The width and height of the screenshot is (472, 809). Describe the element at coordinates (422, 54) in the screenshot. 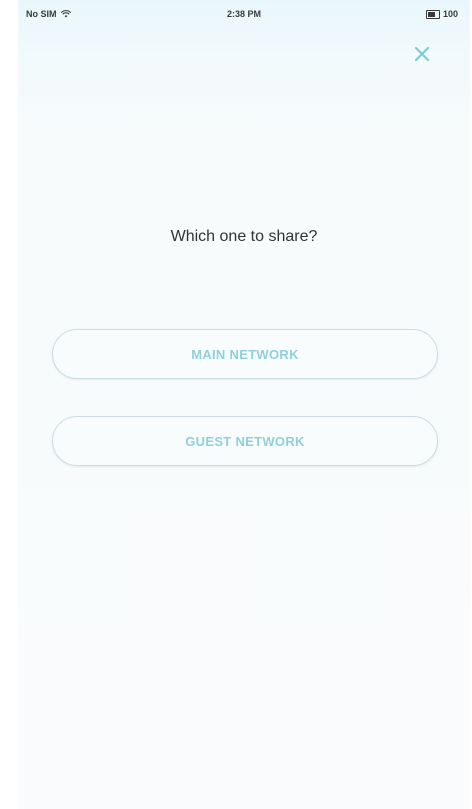

I see `close-icon` at that location.